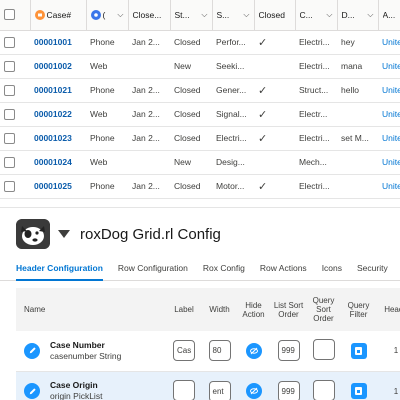 Image resolution: width=400 pixels, height=400 pixels. Describe the element at coordinates (58, 186) in the screenshot. I see `case-number-link: 00001025` at that location.